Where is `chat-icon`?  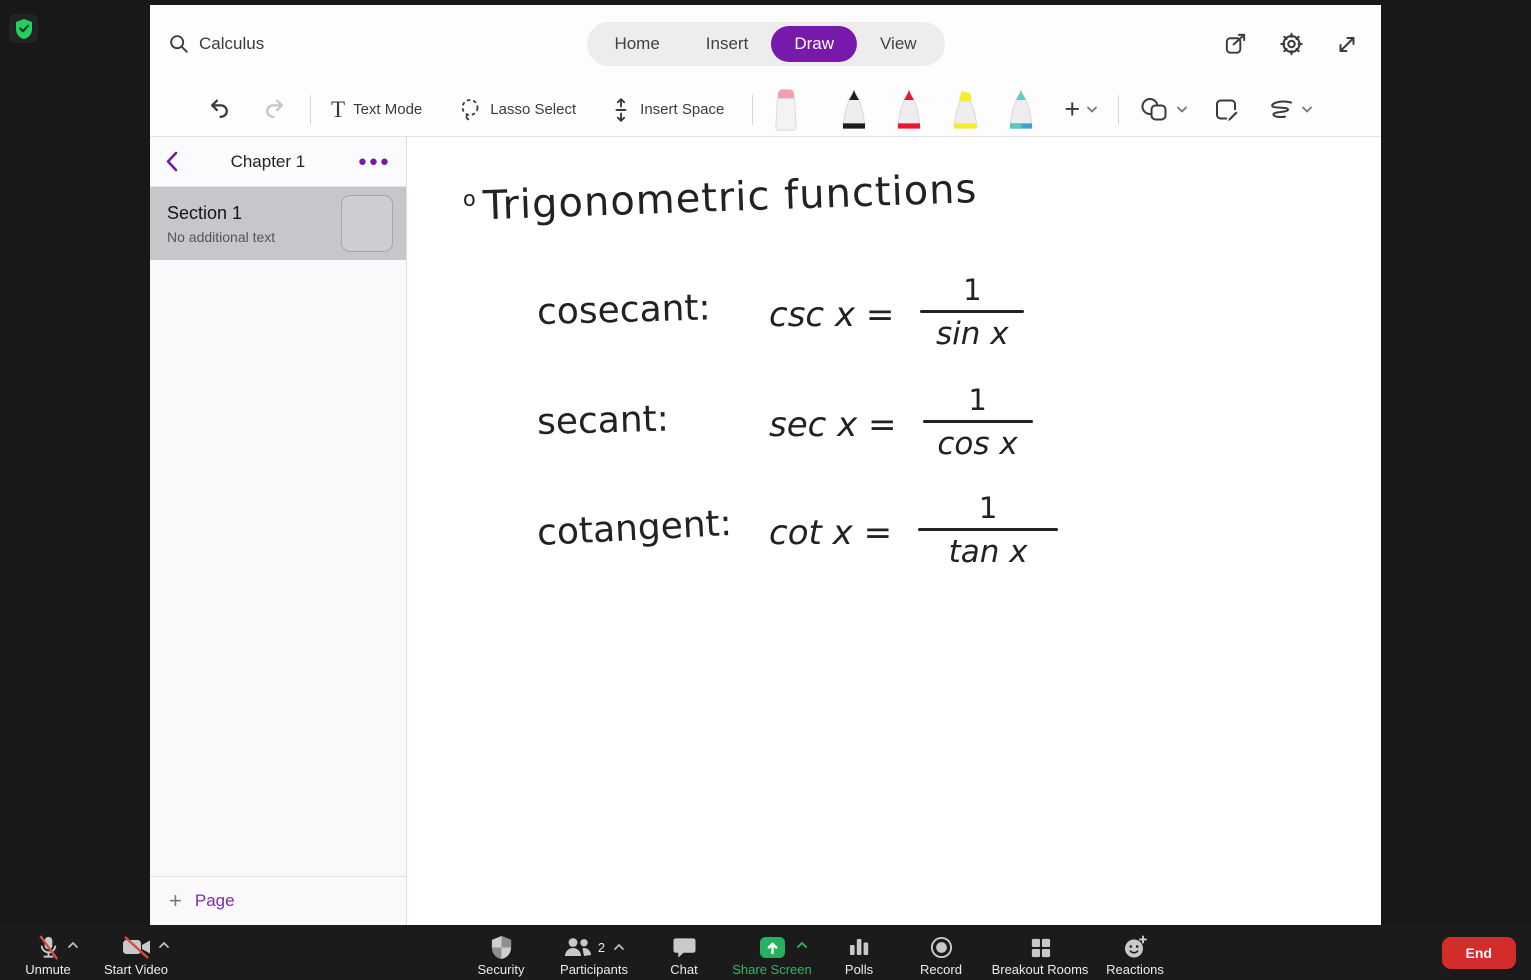 chat-icon is located at coordinates (684, 947).